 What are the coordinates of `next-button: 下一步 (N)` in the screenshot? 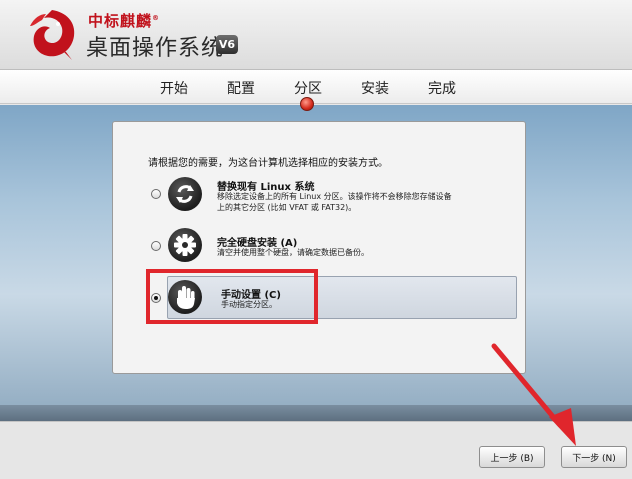 It's located at (594, 457).